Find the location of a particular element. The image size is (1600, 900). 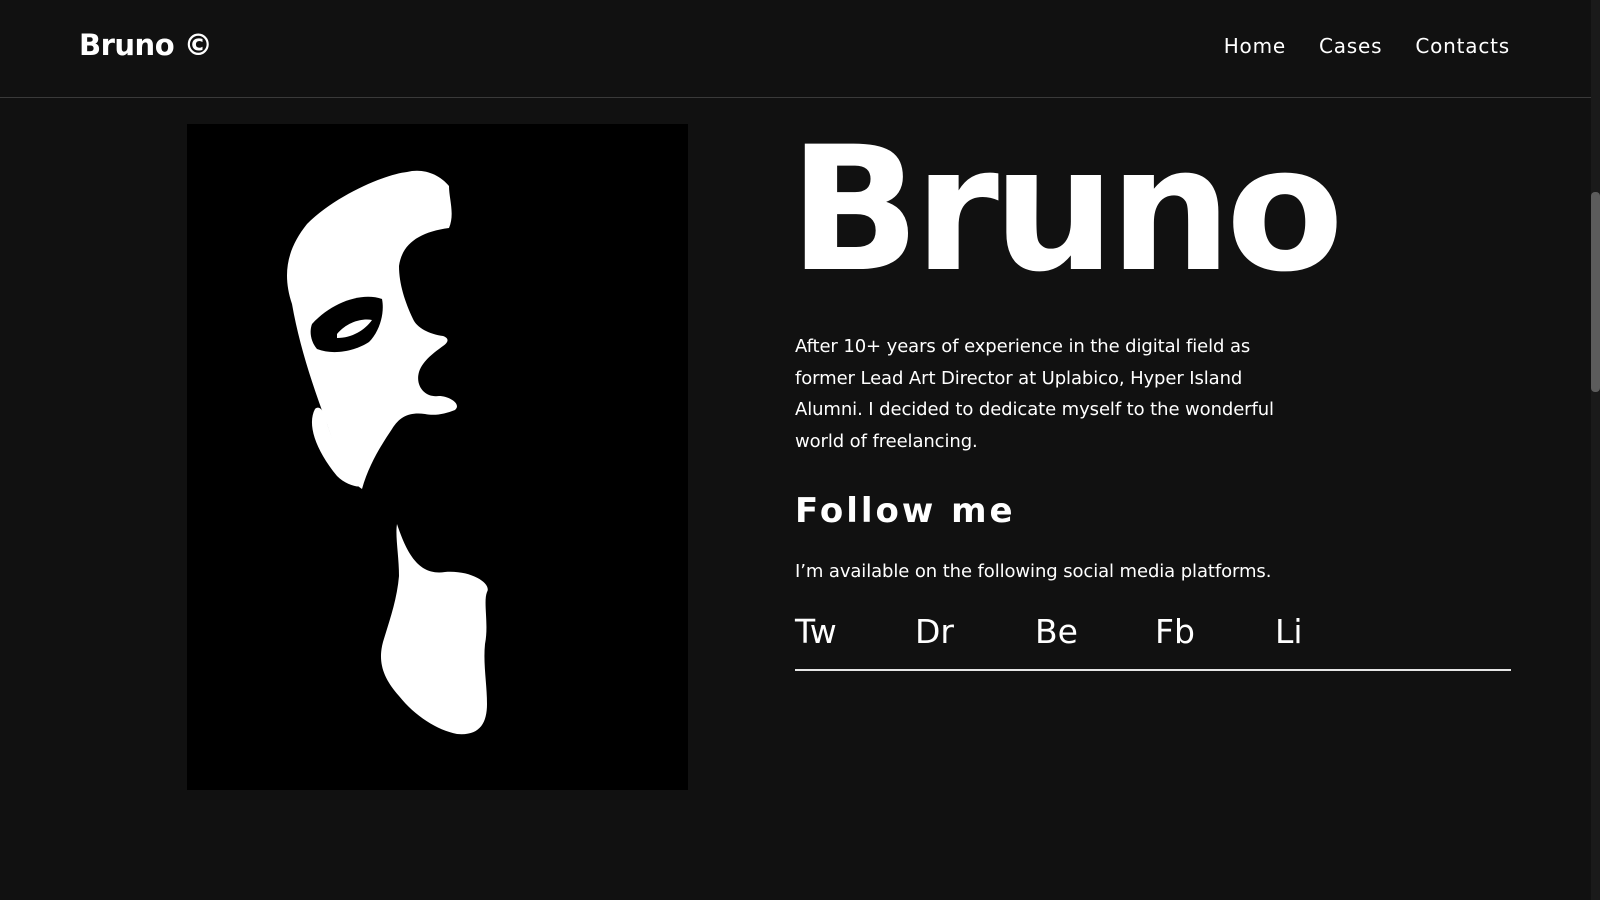

nav-cases-link: Cases is located at coordinates (1350, 46).